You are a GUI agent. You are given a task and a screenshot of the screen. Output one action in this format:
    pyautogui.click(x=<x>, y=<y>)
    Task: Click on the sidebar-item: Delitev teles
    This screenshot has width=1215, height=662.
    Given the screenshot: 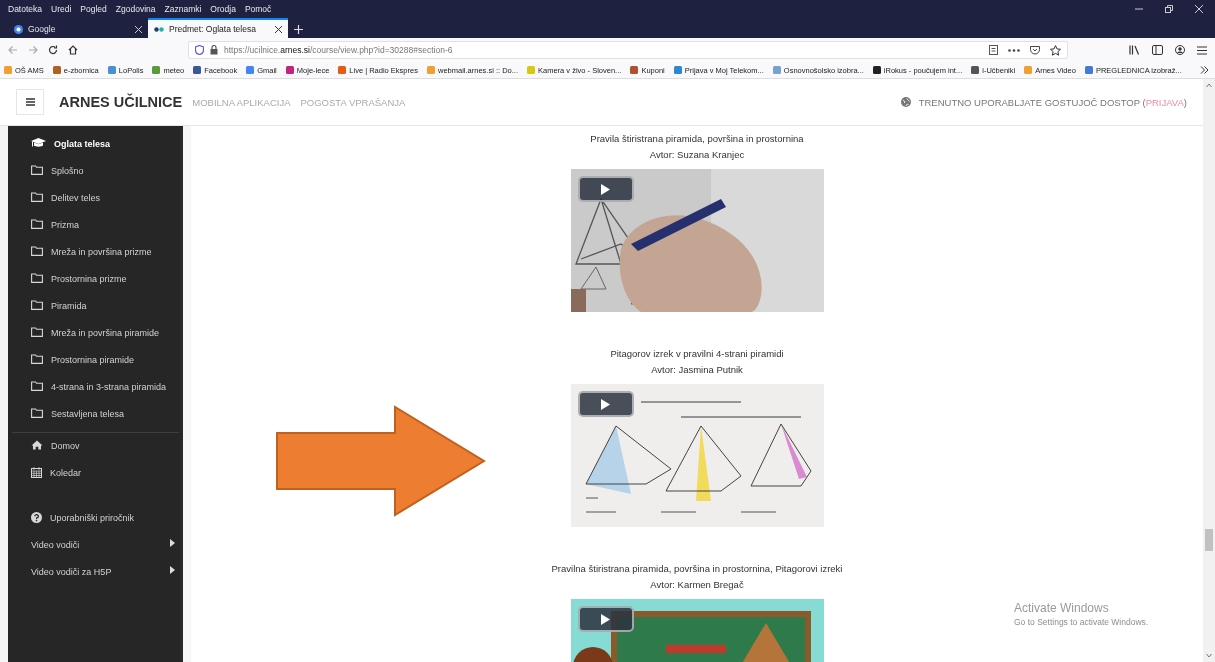 What is the action you would take?
    pyautogui.click(x=95, y=198)
    